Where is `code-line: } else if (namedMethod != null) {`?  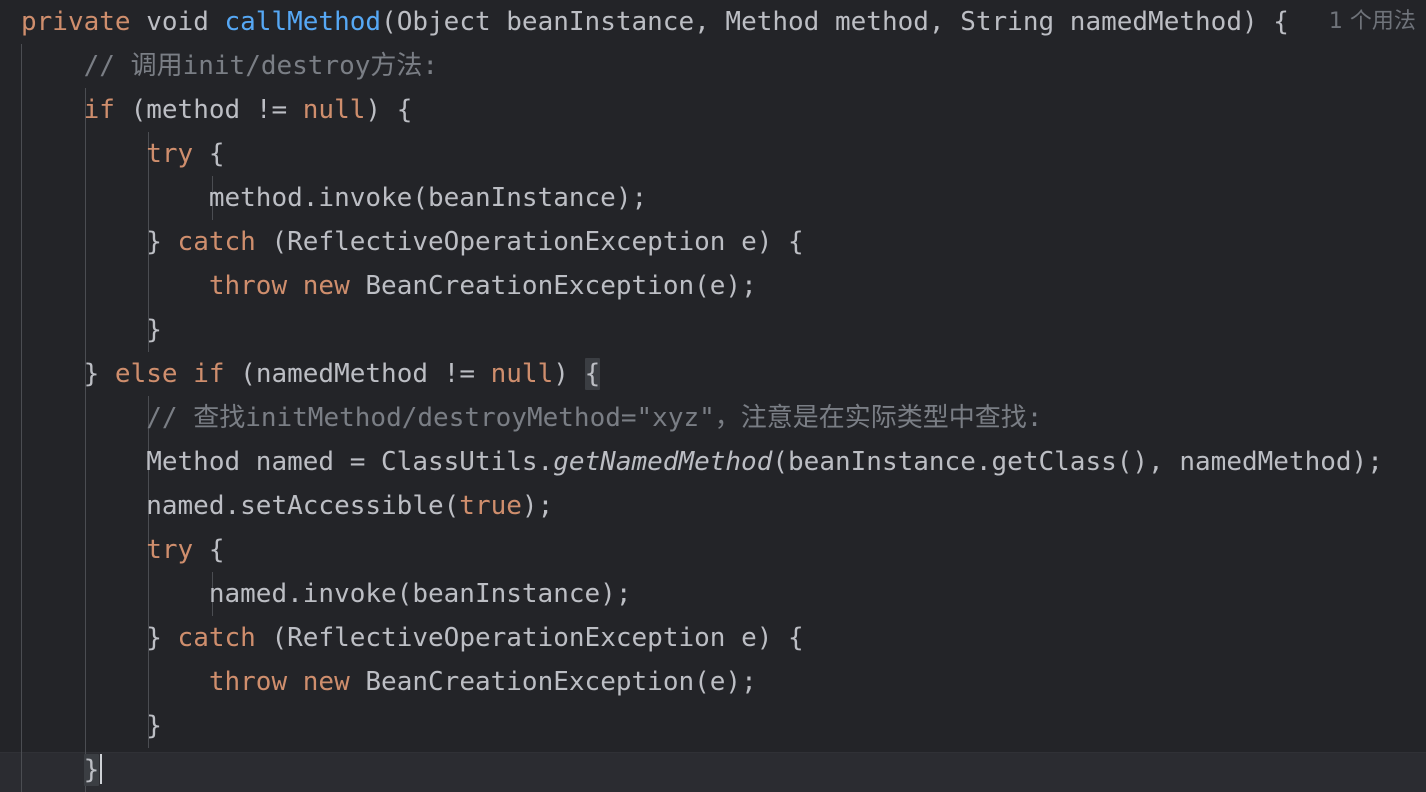
code-line: } else if (namedMethod != null) { is located at coordinates (713, 374).